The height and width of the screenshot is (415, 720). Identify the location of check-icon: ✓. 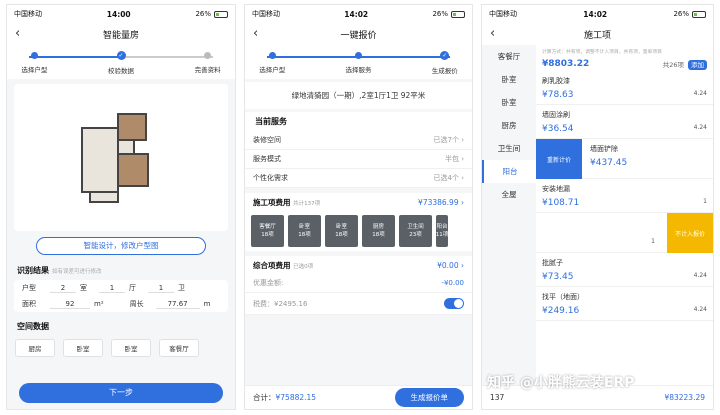
(445, 55).